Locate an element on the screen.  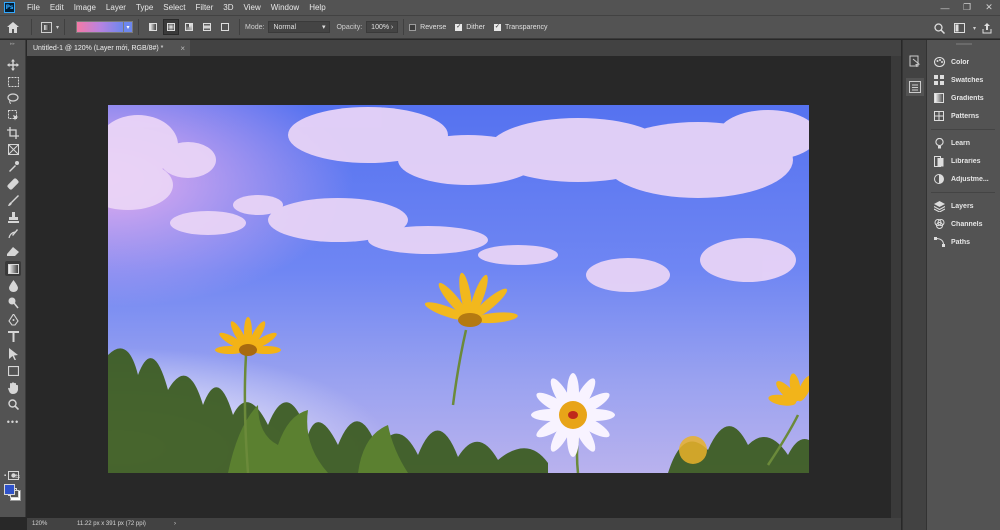
history-brush-icon is located at coordinates (13, 234).